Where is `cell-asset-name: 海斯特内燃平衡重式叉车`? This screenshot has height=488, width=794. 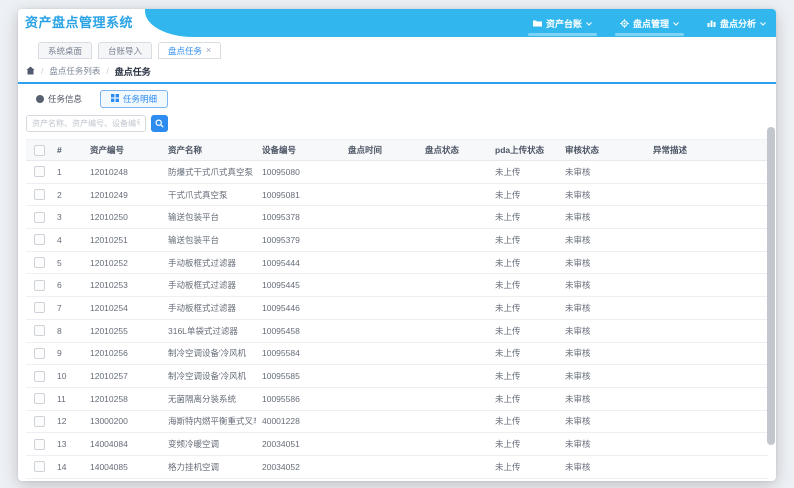
cell-asset-name: 海斯特内燃平衡重式叉车 is located at coordinates (212, 421).